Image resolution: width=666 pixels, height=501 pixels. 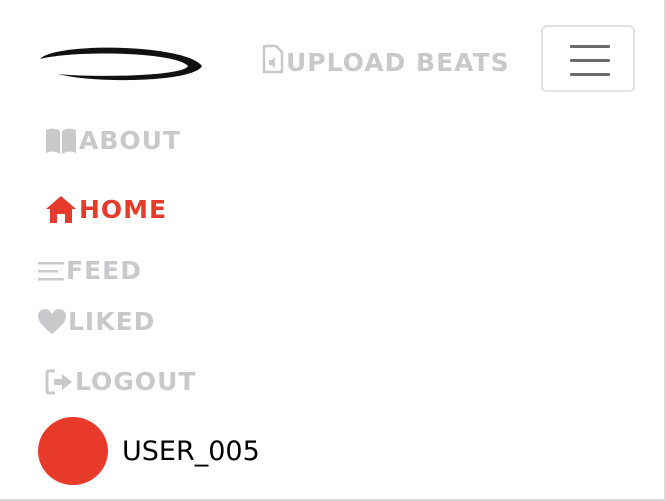 I want to click on logout-icon, so click(x=59, y=382).